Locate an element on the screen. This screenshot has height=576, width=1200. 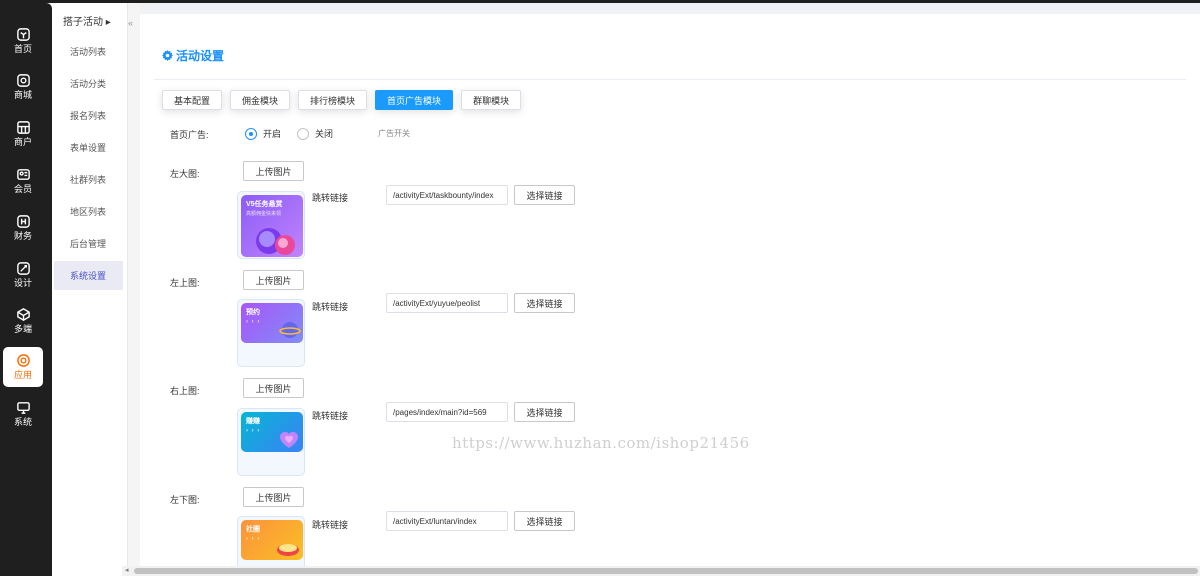
subnav-item-activity-category: 活动分类 is located at coordinates (88, 83).